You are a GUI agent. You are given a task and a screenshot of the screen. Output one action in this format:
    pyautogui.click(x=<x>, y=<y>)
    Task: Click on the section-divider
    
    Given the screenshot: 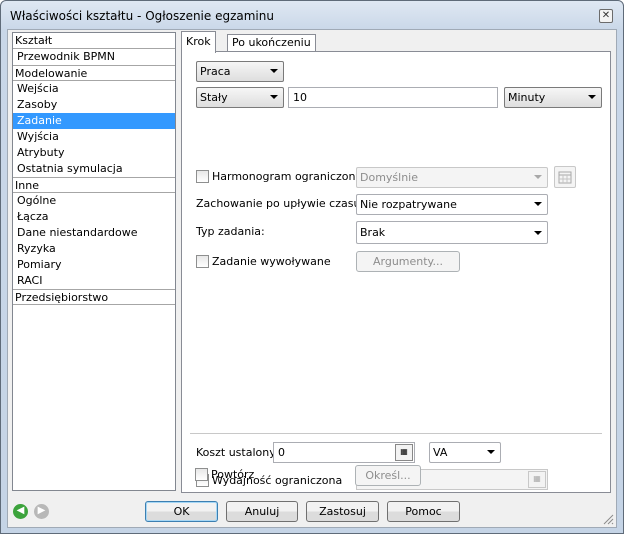 What is the action you would take?
    pyautogui.click(x=396, y=433)
    